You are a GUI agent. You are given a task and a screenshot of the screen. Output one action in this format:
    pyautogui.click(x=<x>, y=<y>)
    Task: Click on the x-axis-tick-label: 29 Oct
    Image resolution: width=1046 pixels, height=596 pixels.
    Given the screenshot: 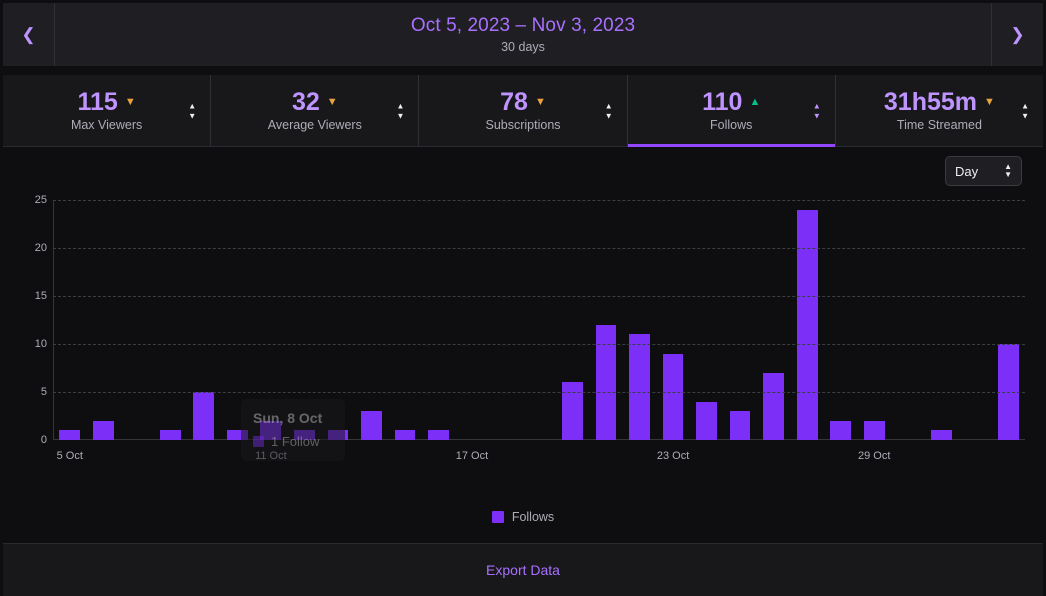 What is the action you would take?
    pyautogui.click(x=874, y=456)
    